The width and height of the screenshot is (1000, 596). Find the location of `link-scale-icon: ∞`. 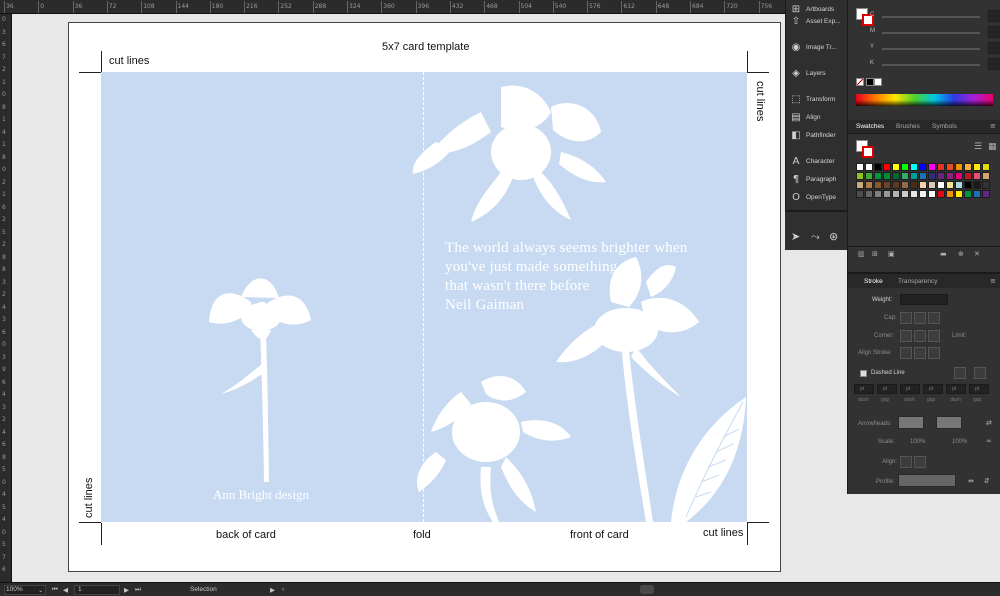

link-scale-icon: ∞ is located at coordinates (989, 441).